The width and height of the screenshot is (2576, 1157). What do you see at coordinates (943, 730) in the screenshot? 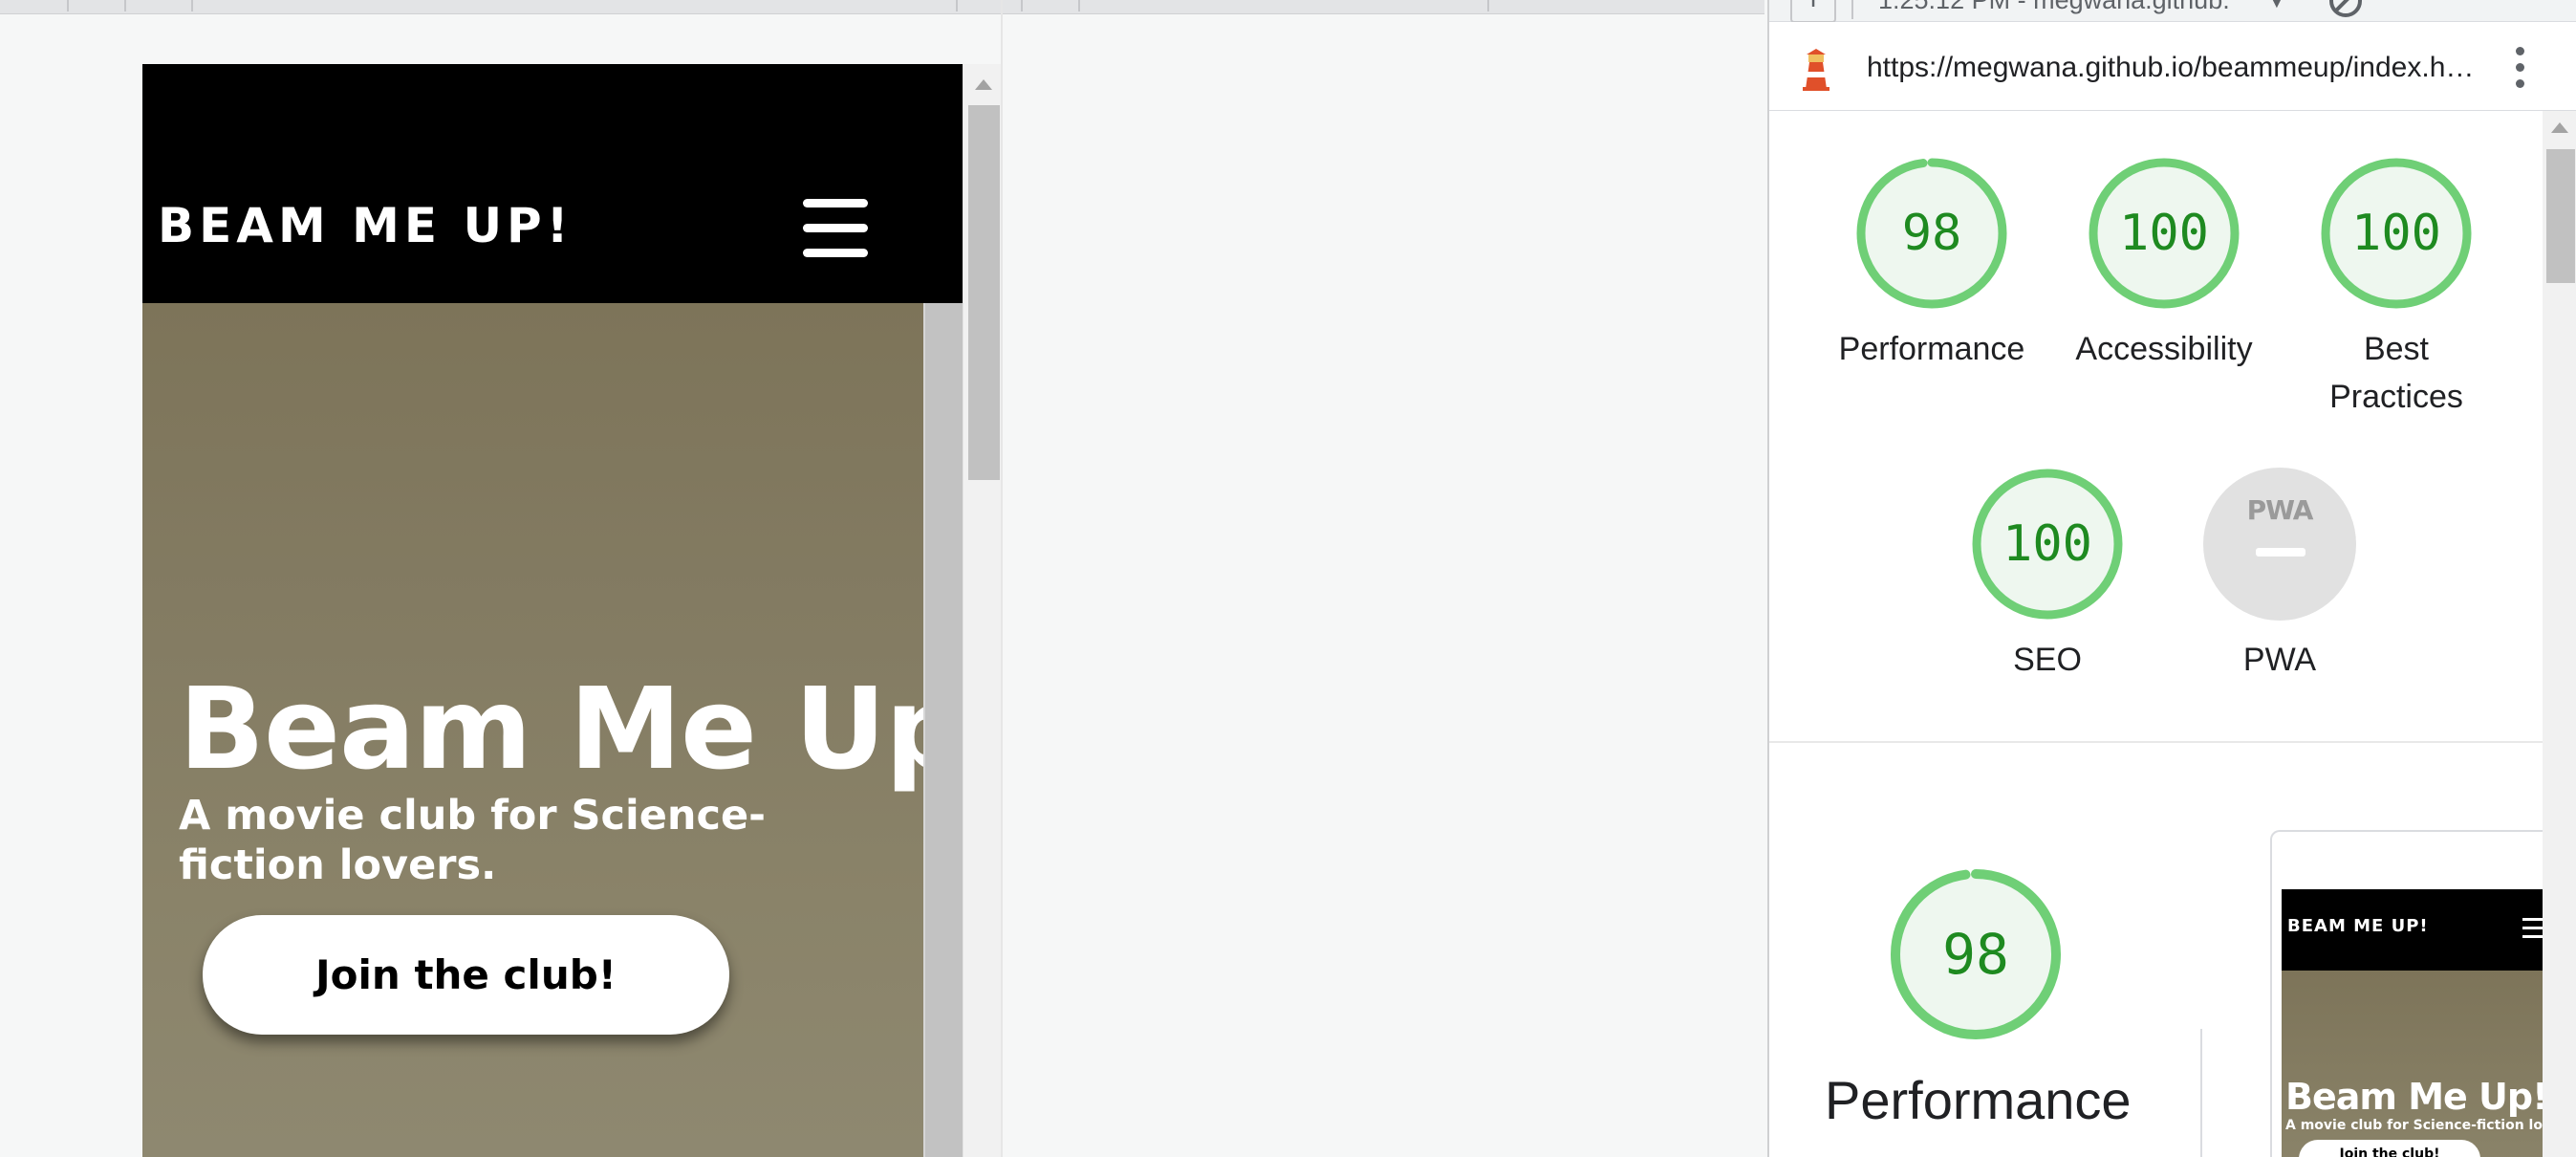
I see `inner-scrollbar` at bounding box center [943, 730].